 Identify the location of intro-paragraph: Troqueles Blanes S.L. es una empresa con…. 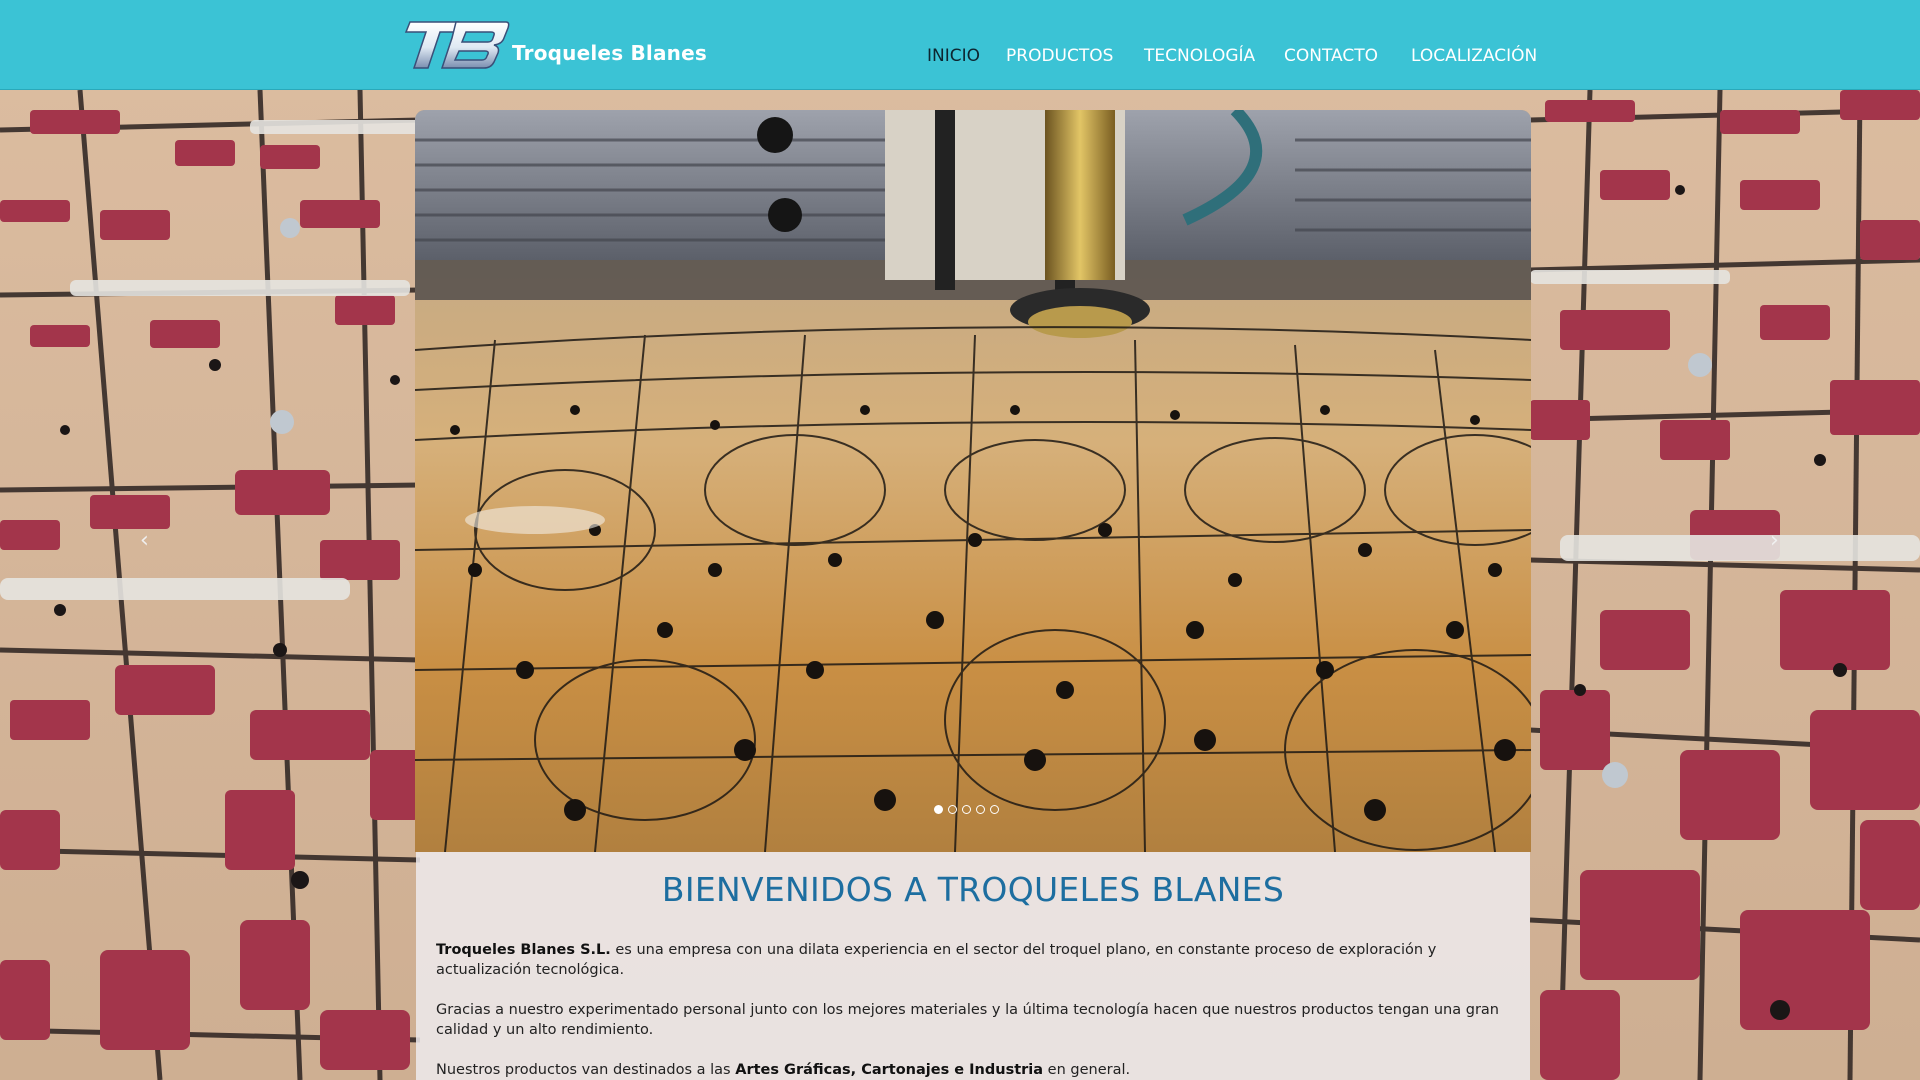
(973, 960).